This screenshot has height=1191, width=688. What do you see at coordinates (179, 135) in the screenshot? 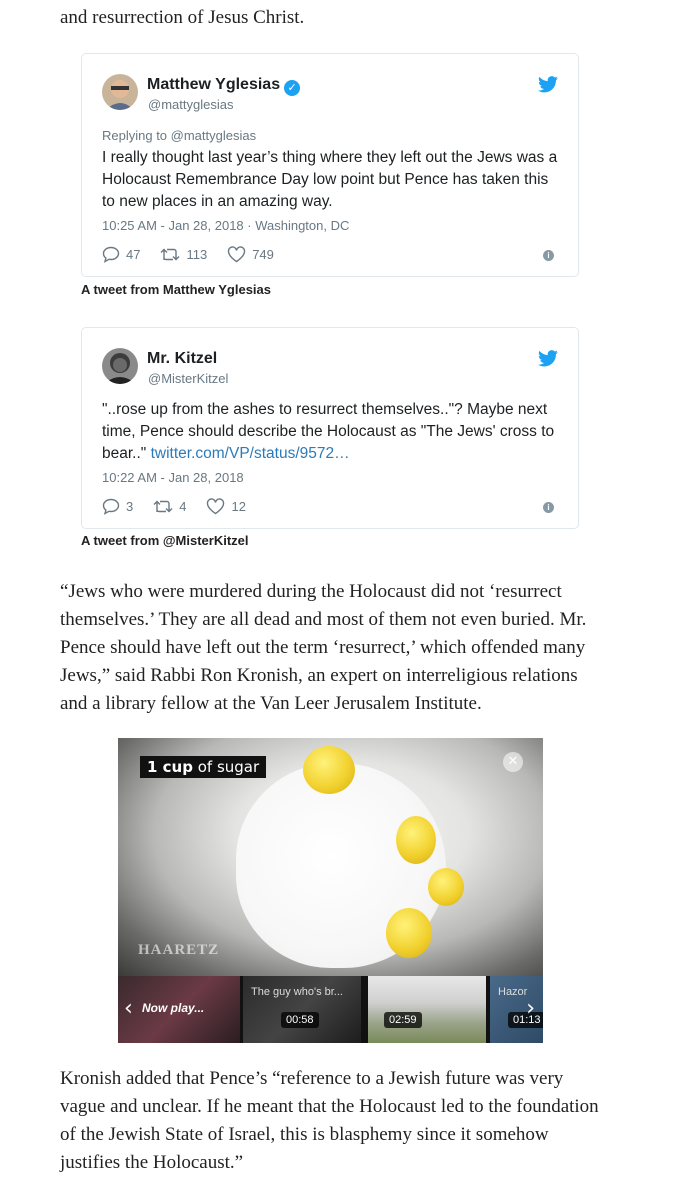
I see `tweet-reply-context: Replying to @mattyglesias` at bounding box center [179, 135].